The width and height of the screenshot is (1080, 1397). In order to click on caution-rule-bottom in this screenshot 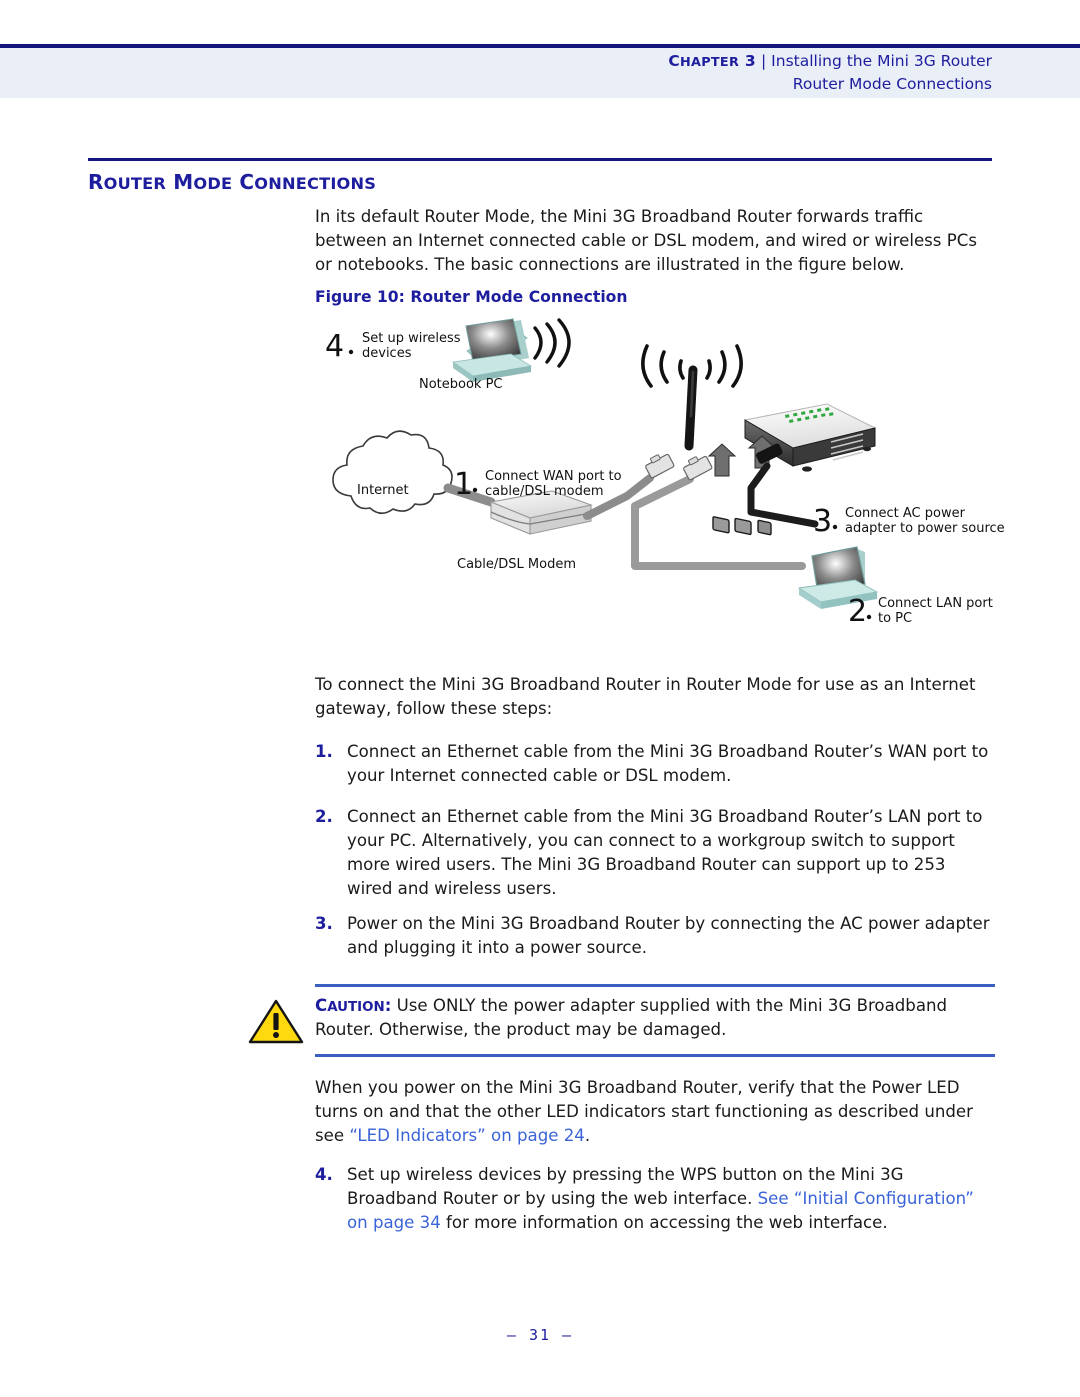, I will do `click(655, 1055)`.